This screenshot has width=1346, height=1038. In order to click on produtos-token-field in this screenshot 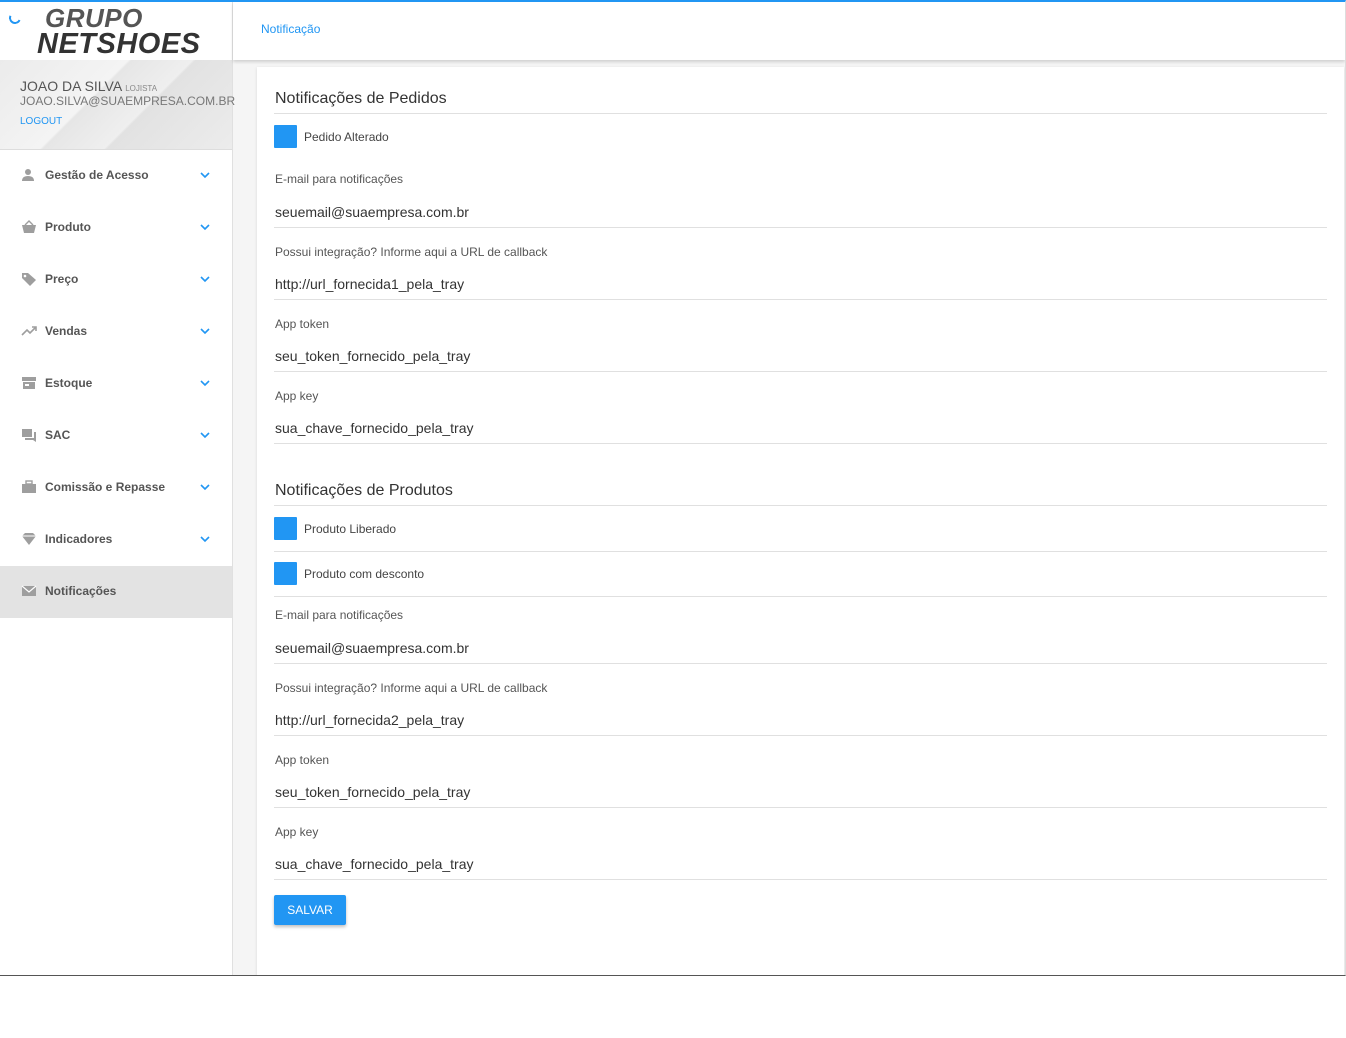, I will do `click(800, 792)`.